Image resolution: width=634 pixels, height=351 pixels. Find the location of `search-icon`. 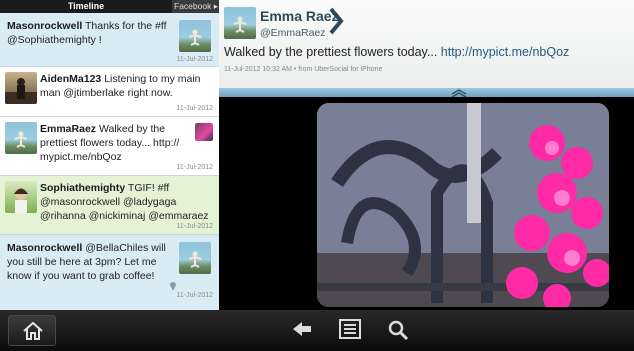

search-icon is located at coordinates (398, 330).